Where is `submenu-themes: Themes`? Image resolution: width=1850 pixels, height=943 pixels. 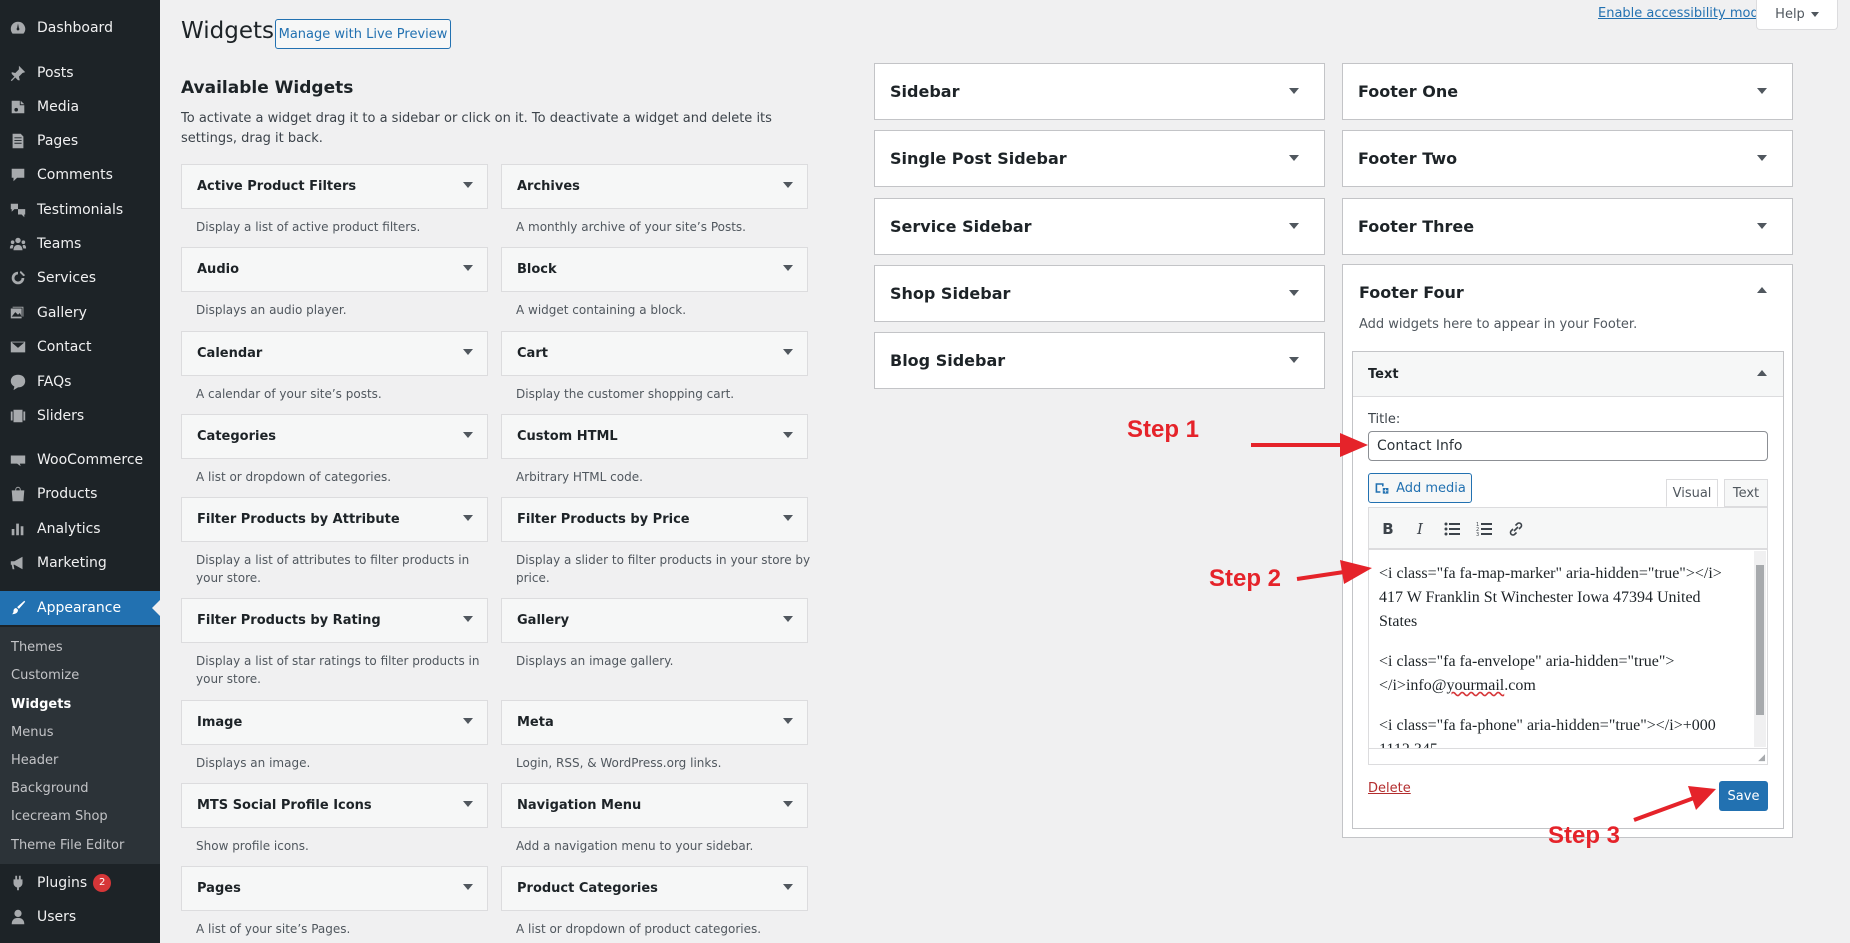 submenu-themes: Themes is located at coordinates (37, 647).